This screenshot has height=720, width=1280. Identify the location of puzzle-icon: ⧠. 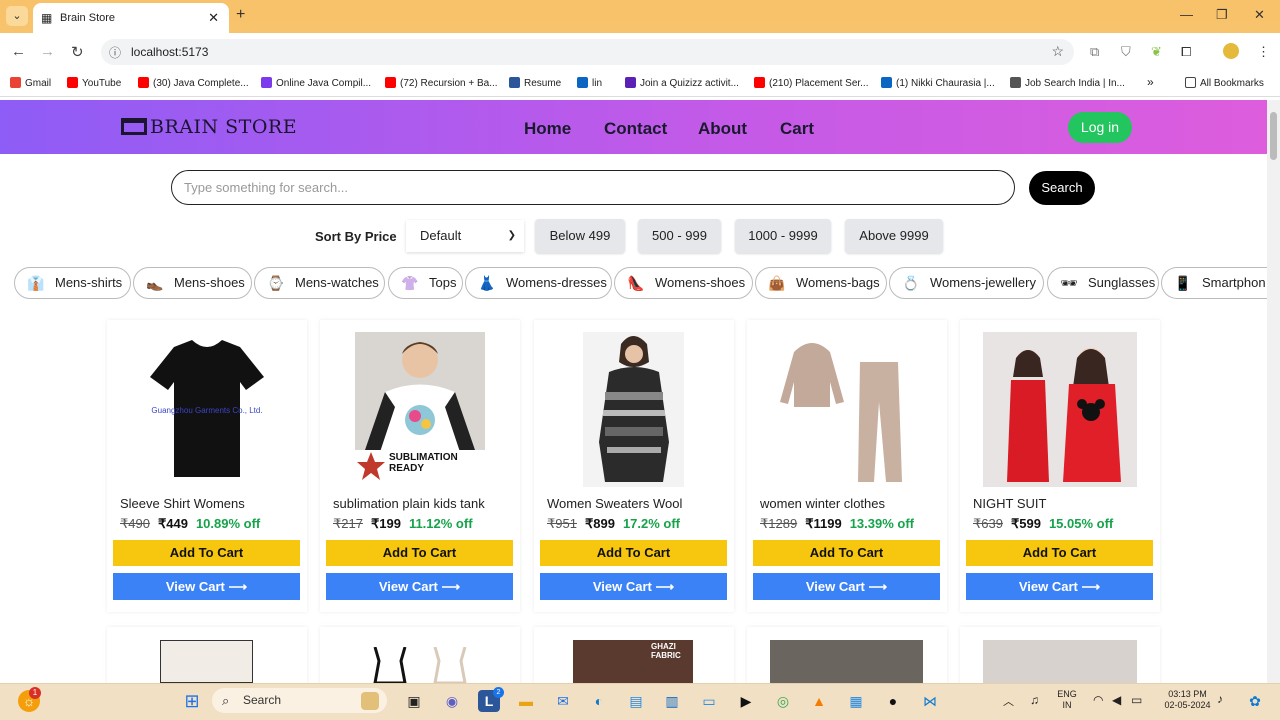
(1186, 52).